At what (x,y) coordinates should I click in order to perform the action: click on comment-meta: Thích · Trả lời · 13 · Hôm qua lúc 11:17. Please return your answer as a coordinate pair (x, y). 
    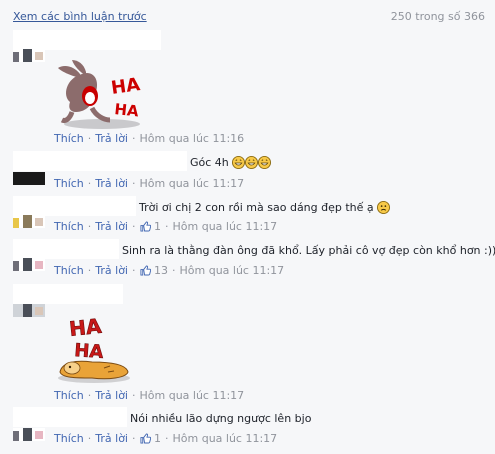
    Looking at the image, I should click on (169, 270).